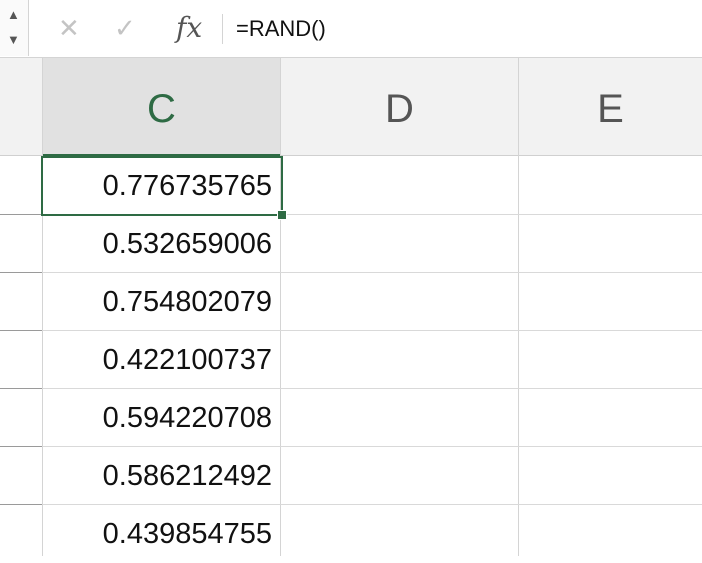 This screenshot has height=563, width=702. I want to click on column-header-label: E, so click(610, 109).